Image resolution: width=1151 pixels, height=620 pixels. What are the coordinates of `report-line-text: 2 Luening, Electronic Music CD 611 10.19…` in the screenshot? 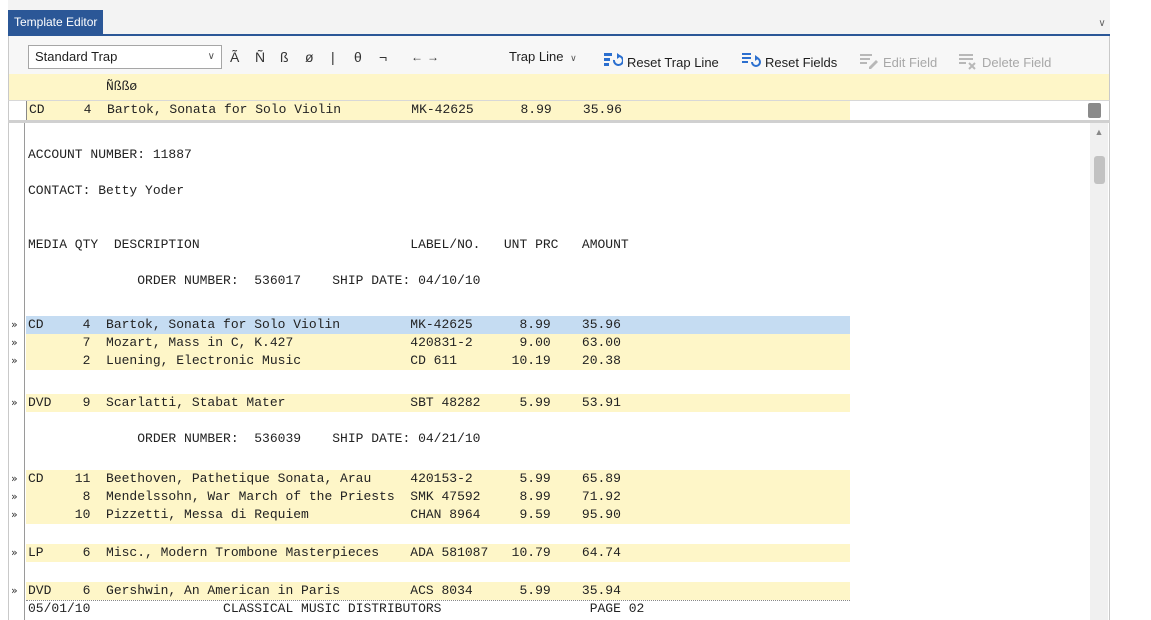 It's located at (324, 360).